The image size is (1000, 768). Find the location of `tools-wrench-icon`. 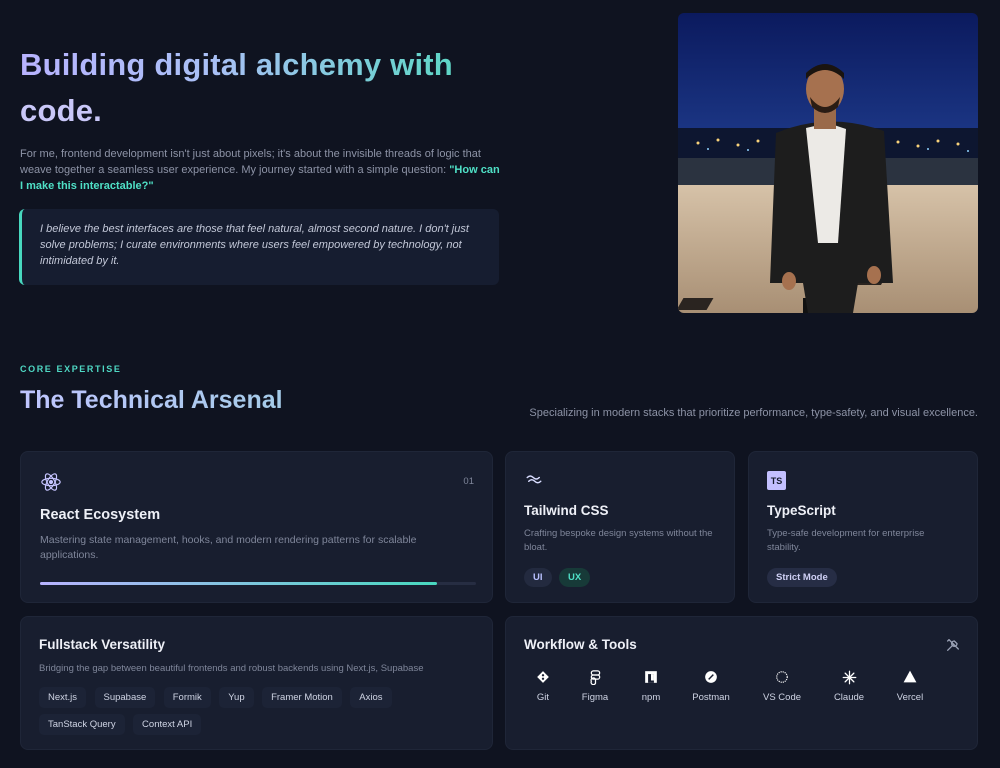

tools-wrench-icon is located at coordinates (953, 647).